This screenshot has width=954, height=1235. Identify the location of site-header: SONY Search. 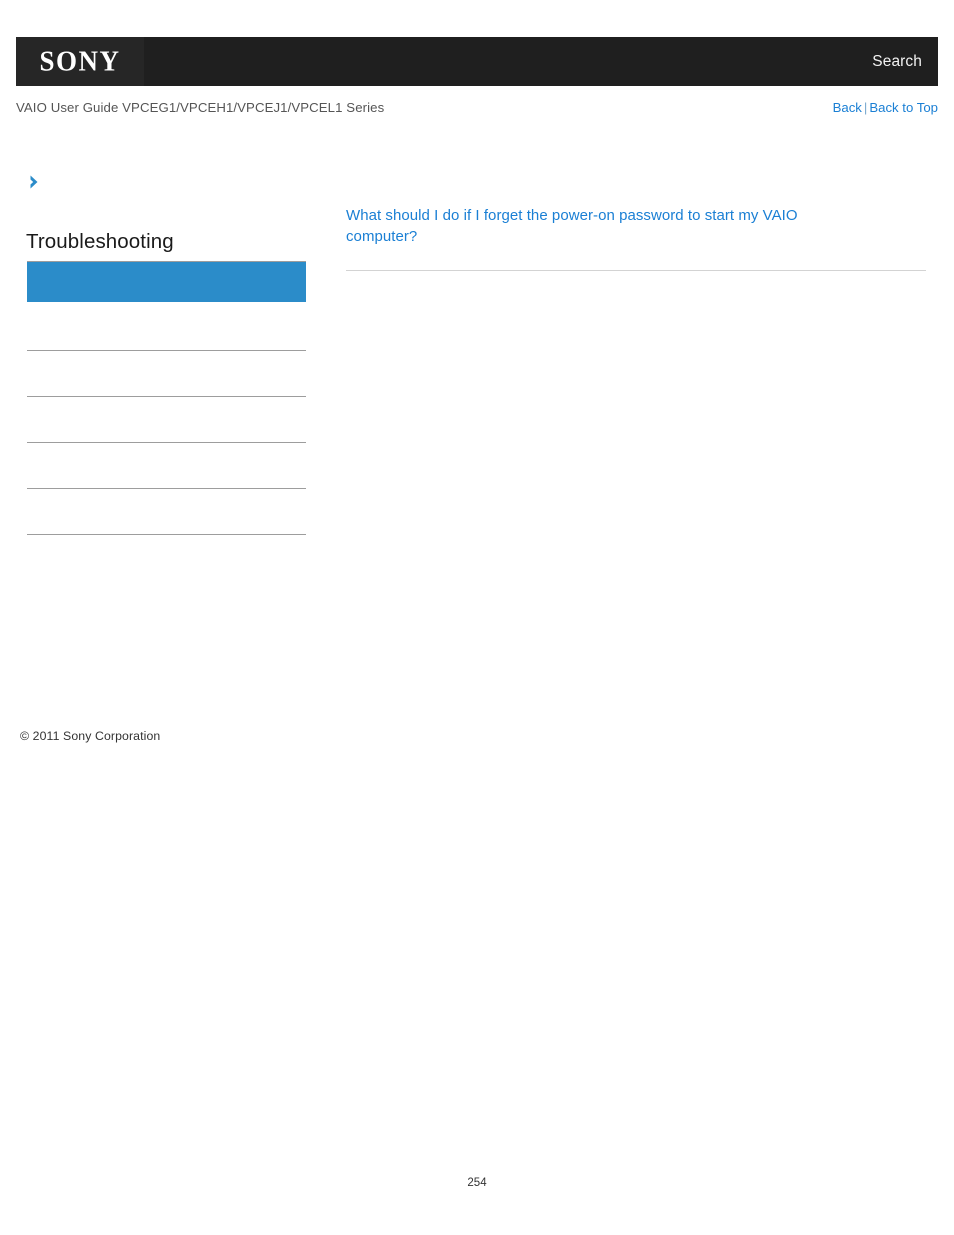
(477, 61).